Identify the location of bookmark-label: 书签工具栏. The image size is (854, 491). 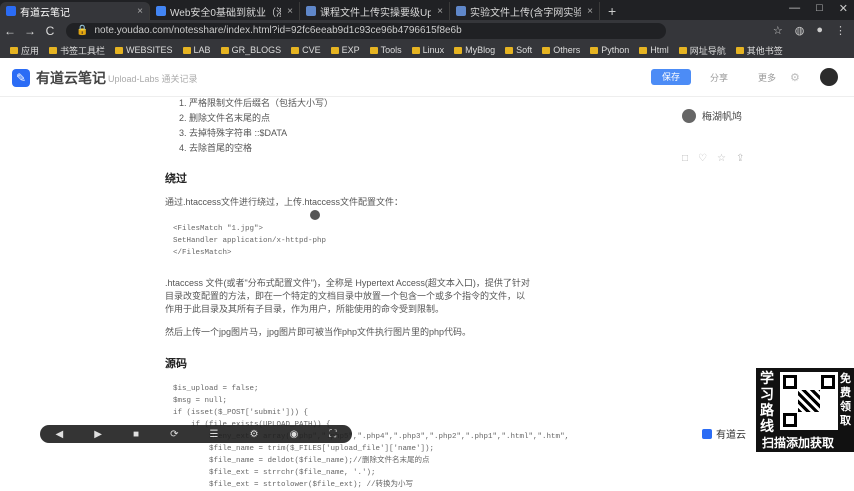
(83, 50).